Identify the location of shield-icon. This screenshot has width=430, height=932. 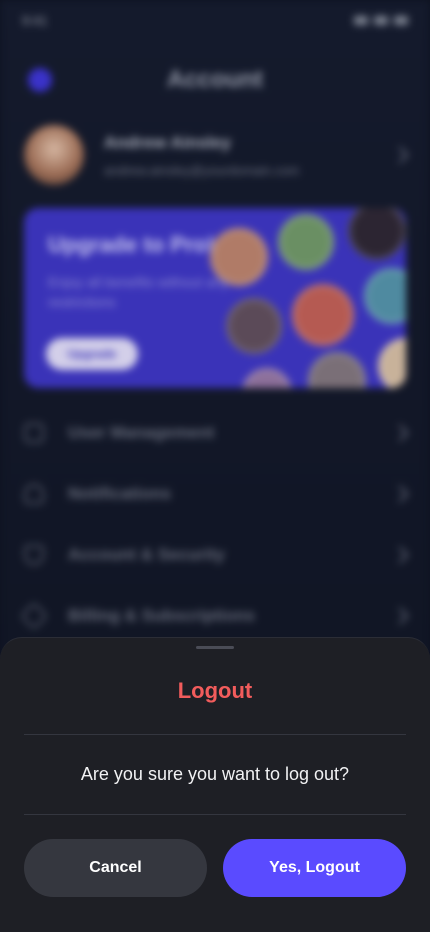
(34, 554).